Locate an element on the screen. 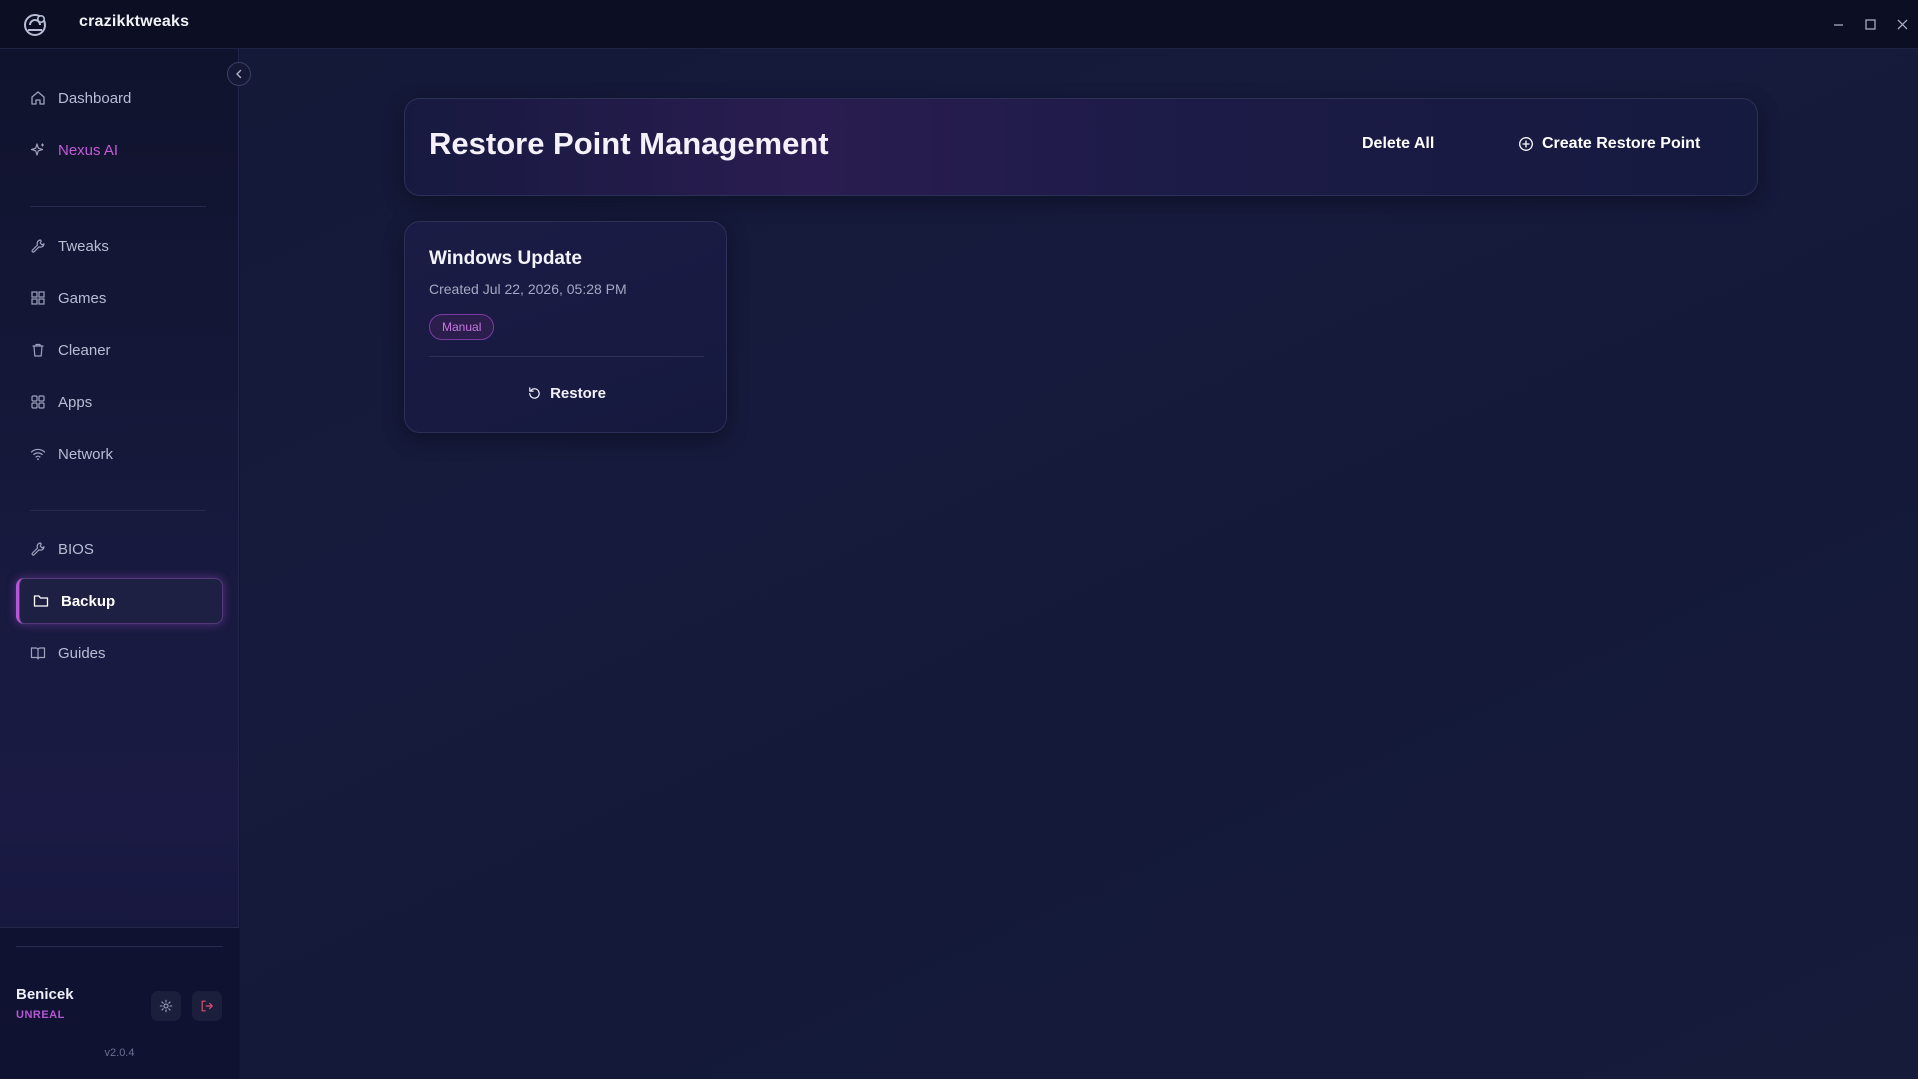 The height and width of the screenshot is (1079, 1918). app-logo-icon is located at coordinates (35, 25).